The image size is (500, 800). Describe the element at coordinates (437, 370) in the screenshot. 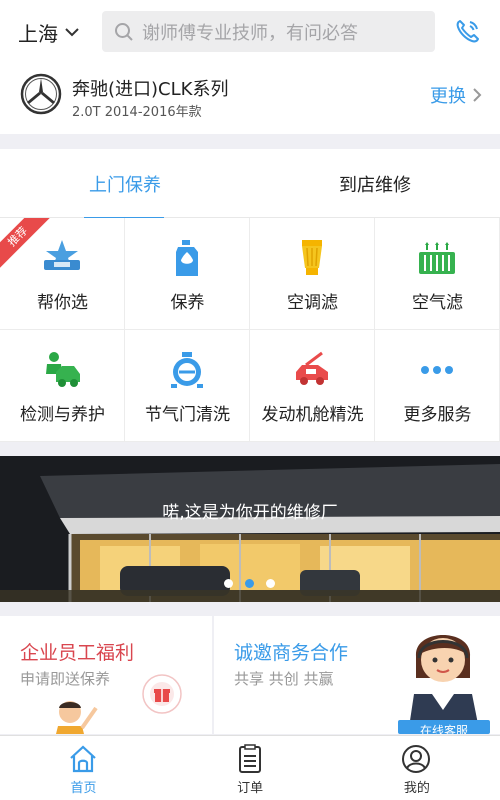

I see `more-dots-icon` at that location.